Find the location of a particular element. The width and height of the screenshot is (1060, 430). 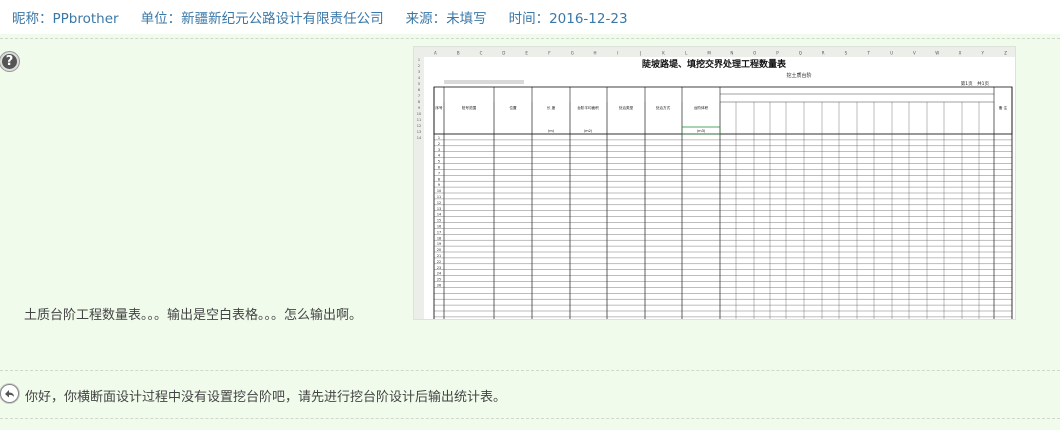

unit-label: (m2) is located at coordinates (588, 131).